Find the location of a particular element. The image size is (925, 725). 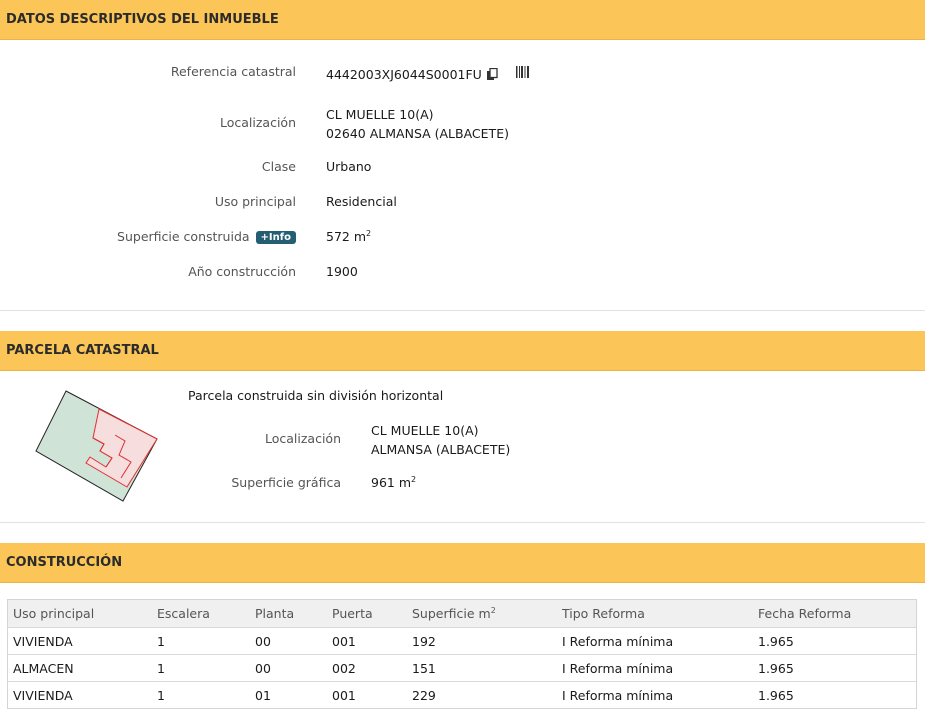

table-row: VIVIENDA 1 00 001 192 I Reforma mínima 1.965 is located at coordinates (462, 641).